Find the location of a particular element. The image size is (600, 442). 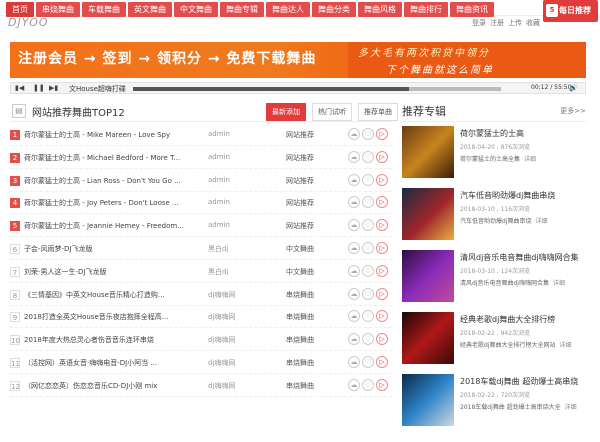

site-logo: DJYOO is located at coordinates (28, 22).